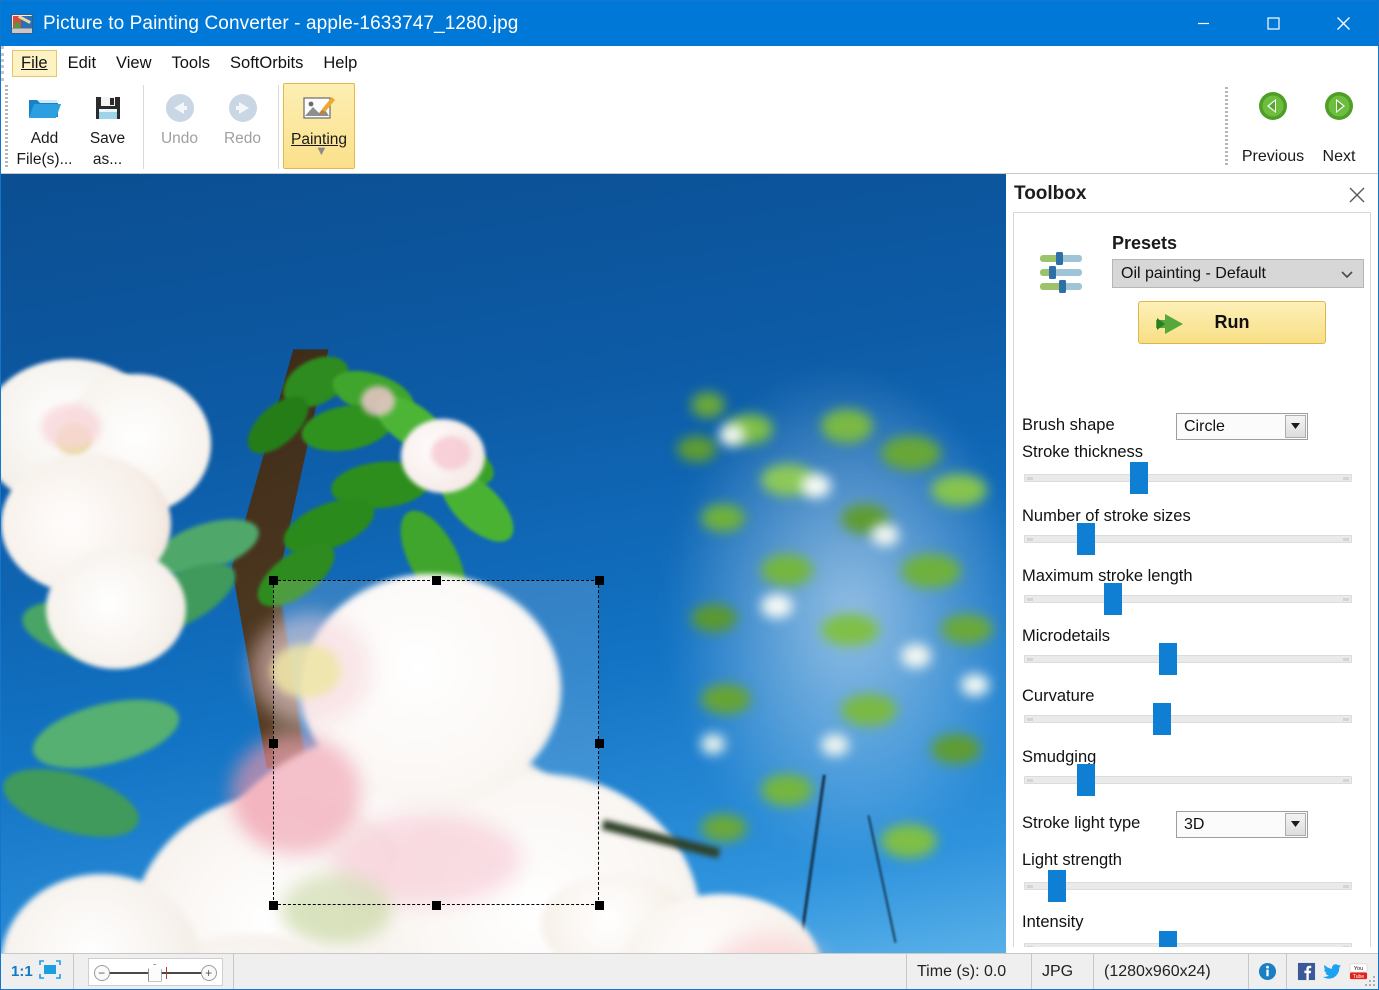  What do you see at coordinates (1238, 273) in the screenshot?
I see `presets-dropdown: Oil painting - Default` at bounding box center [1238, 273].